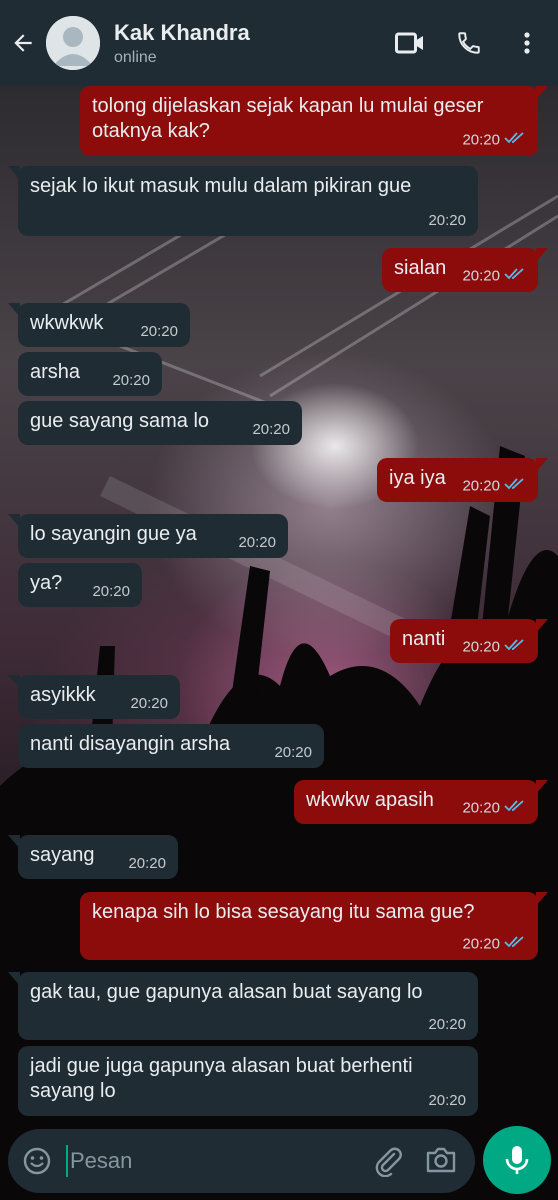 The image size is (558, 1200). What do you see at coordinates (148, 536) in the screenshot?
I see `message-bubble-incoming: lo sayangin gue ya 20:20` at bounding box center [148, 536].